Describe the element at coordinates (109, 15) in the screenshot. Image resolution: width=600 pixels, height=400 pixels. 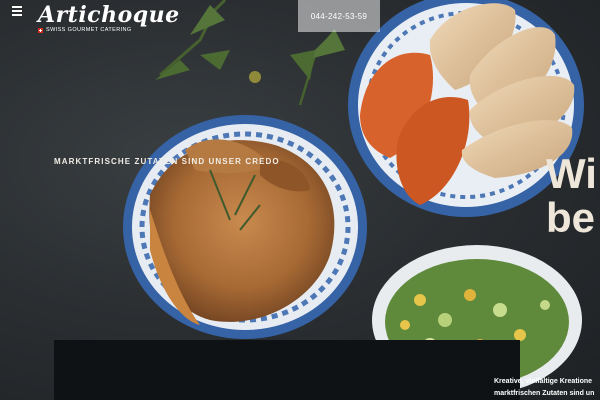
I see `logo-text: Artichoque` at that location.